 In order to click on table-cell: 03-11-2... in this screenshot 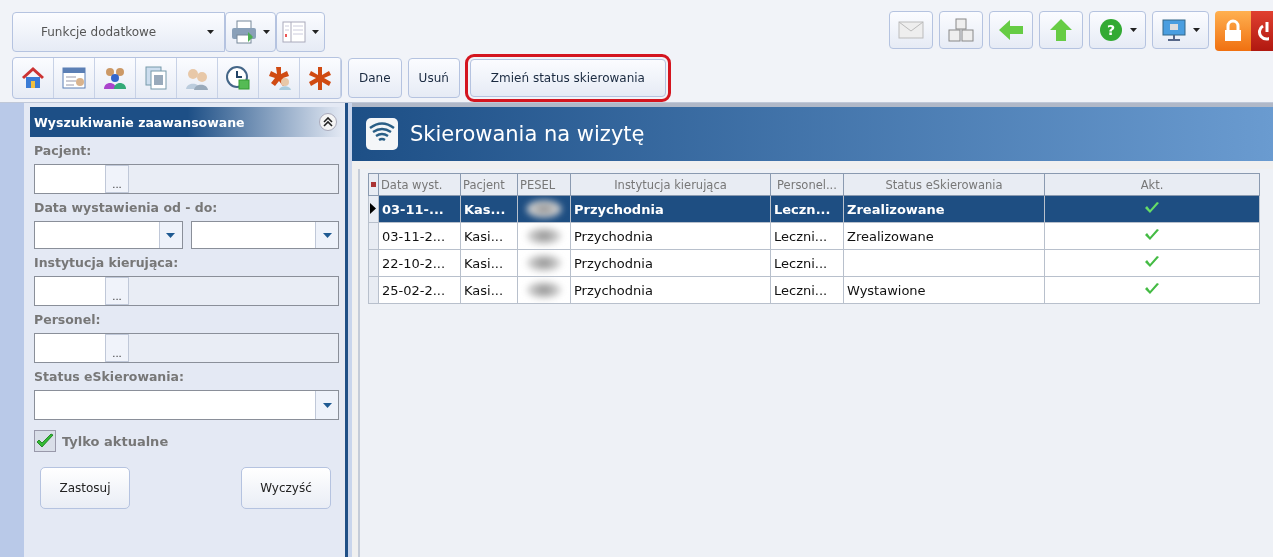, I will do `click(419, 236)`.